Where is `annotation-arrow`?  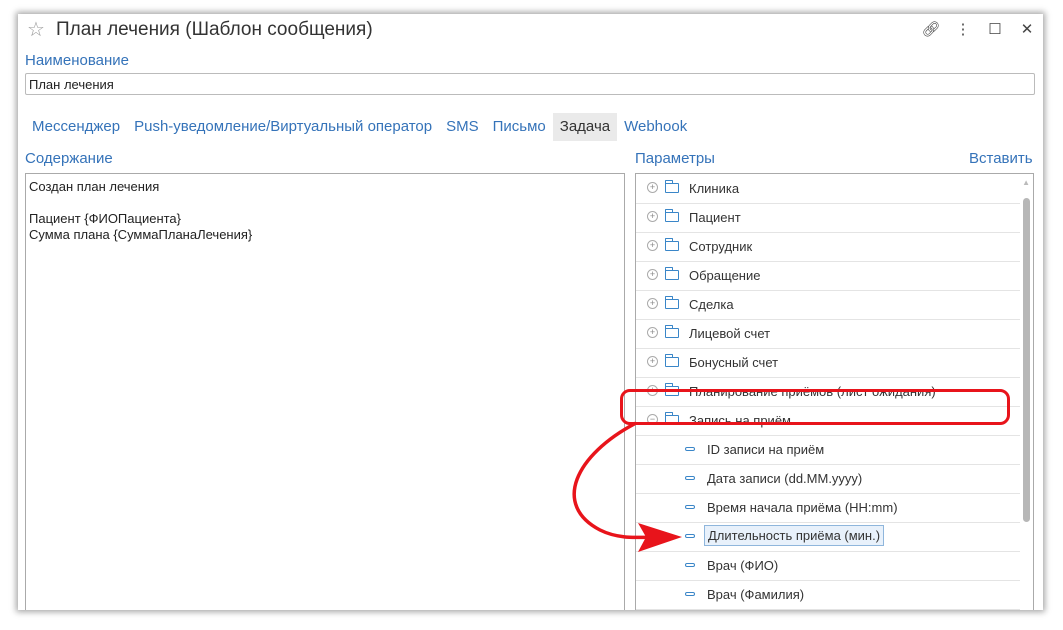 annotation-arrow is located at coordinates (627, 486).